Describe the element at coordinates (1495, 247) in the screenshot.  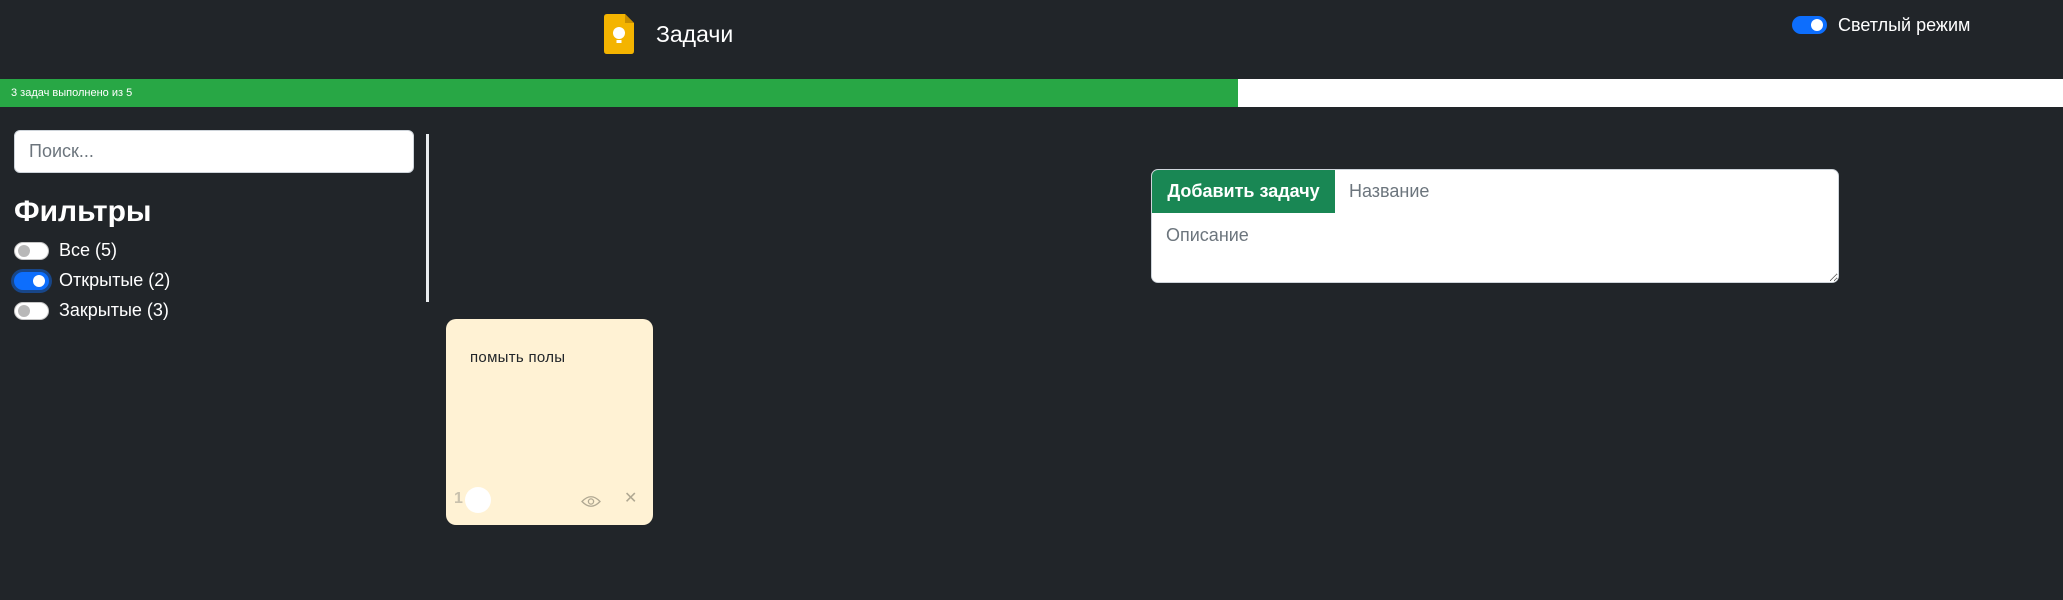
I see `task-description-input` at that location.